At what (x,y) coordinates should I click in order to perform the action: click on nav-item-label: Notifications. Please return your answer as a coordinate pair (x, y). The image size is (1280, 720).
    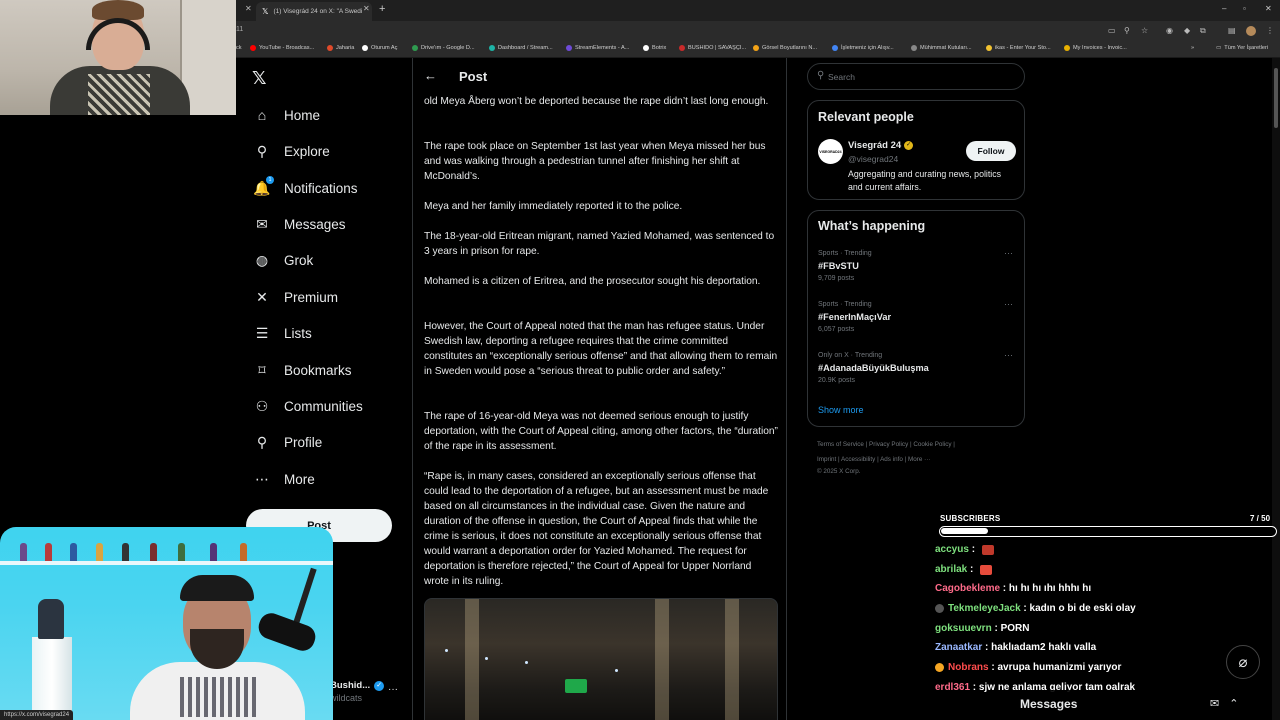
    Looking at the image, I should click on (321, 188).